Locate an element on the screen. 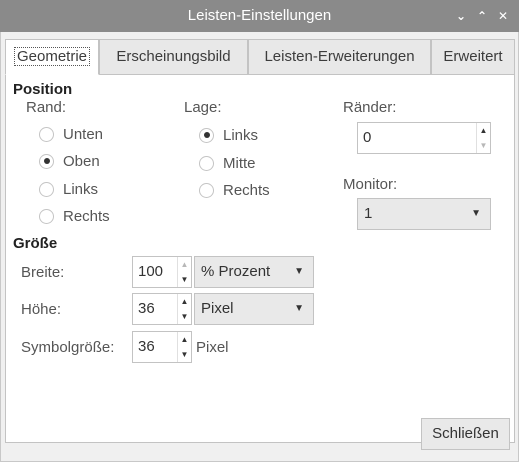  hoehe-unit-select: Pixel ▼ is located at coordinates (254, 309).